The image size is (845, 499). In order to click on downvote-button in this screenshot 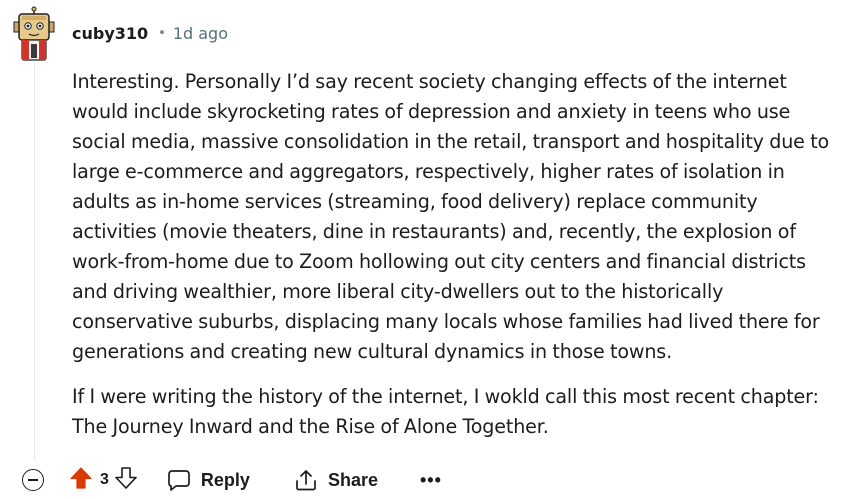, I will do `click(126, 480)`.